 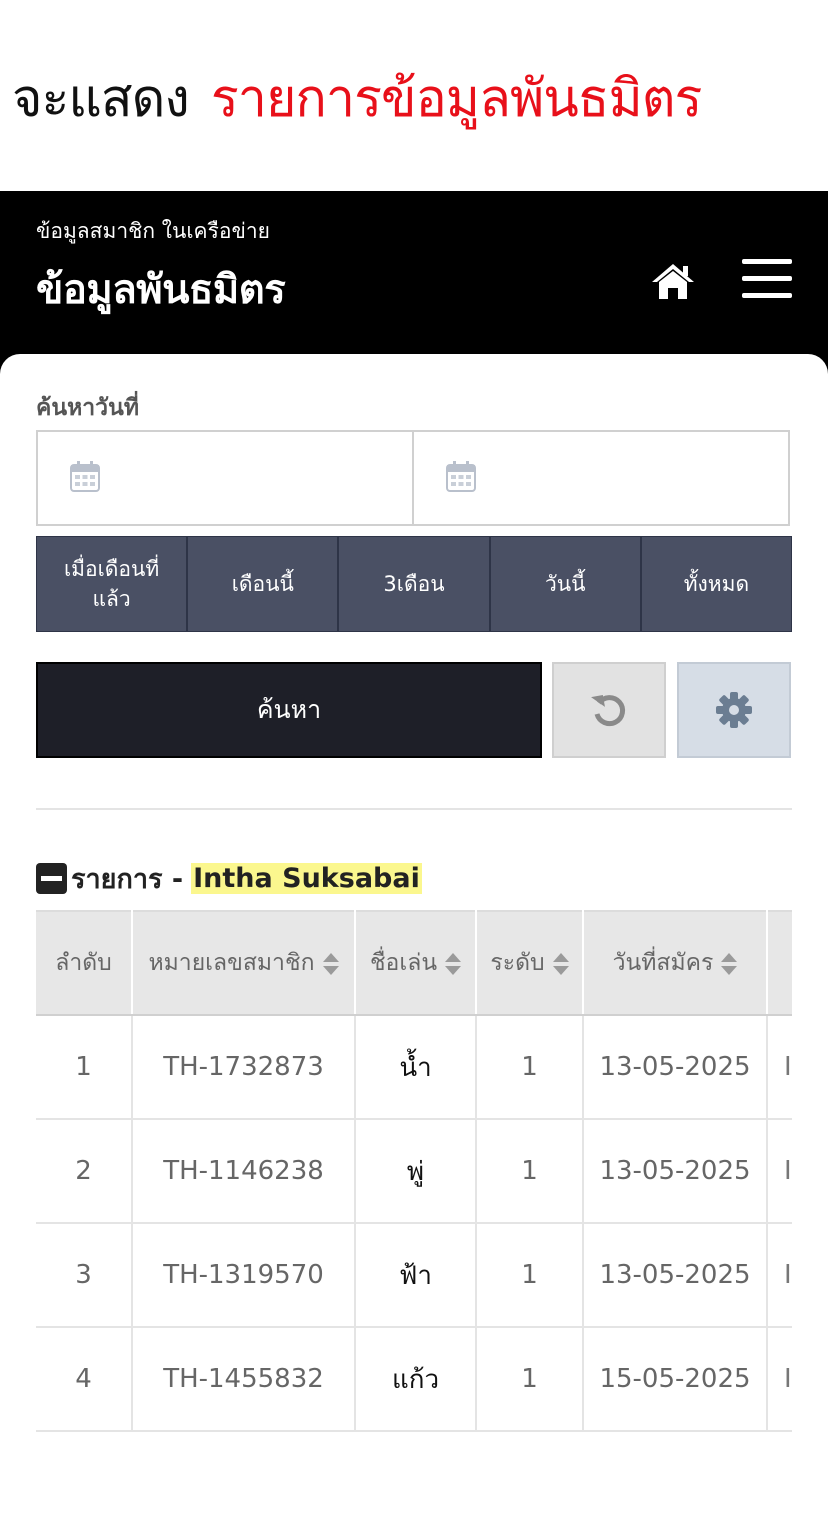 I want to click on filter-3-months-button: 3เดือน, so click(x=415, y=584).